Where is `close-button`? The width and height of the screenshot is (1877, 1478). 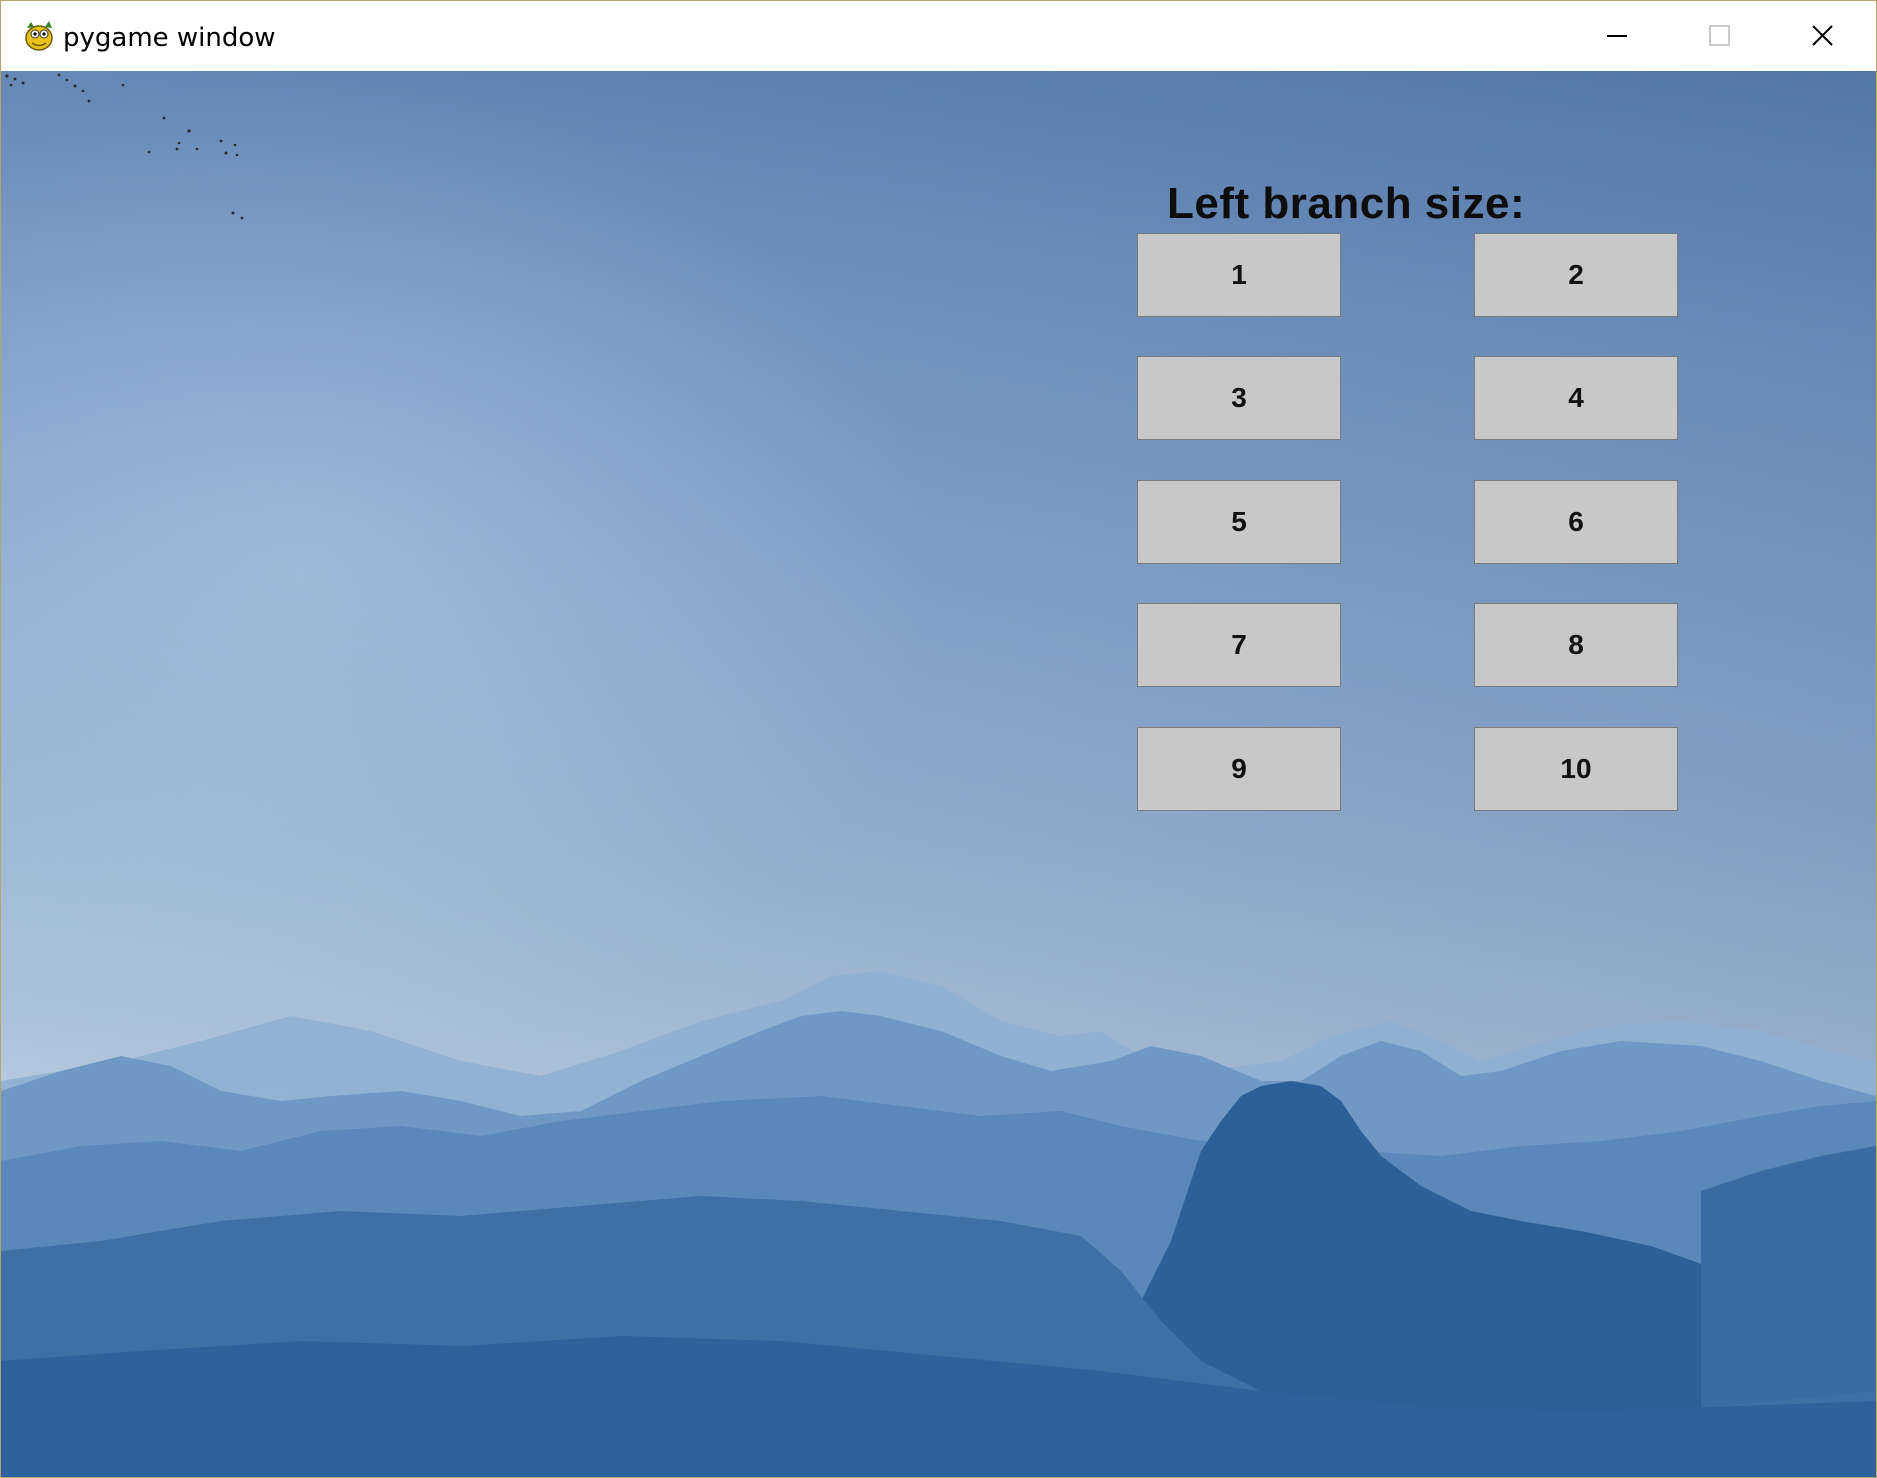
close-button is located at coordinates (1822, 36).